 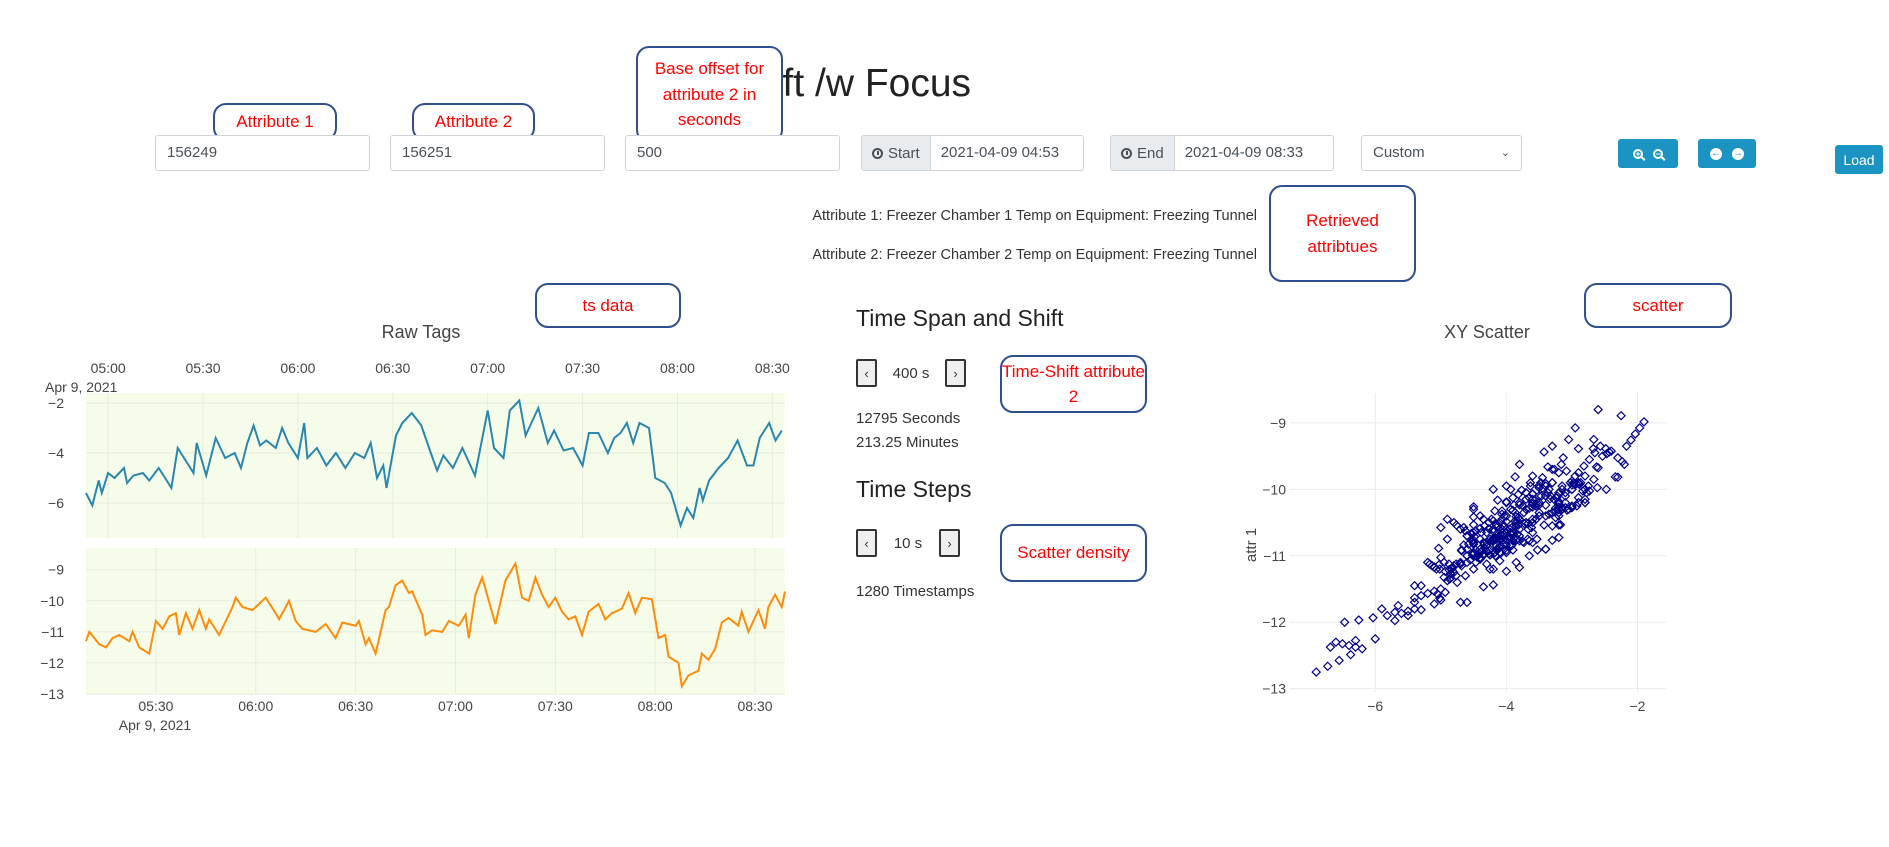 I want to click on x-tick-label: −2, so click(x=1638, y=706).